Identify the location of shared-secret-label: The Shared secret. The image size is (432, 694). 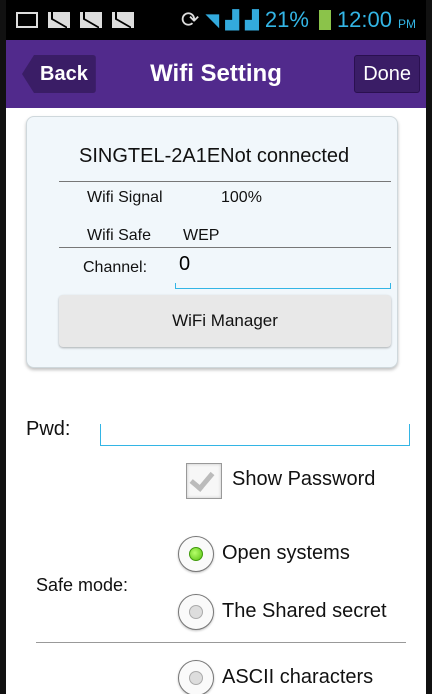
(304, 611).